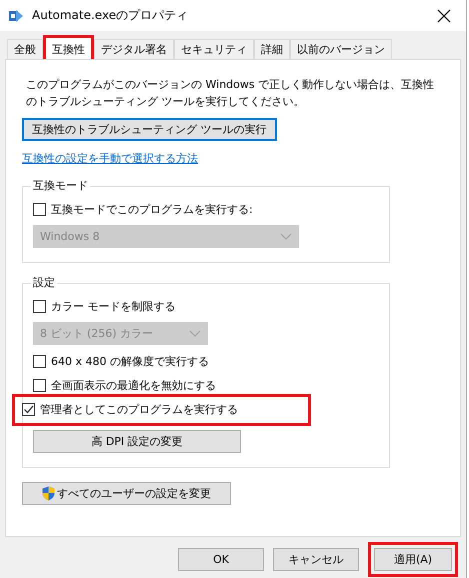 This screenshot has height=578, width=469. What do you see at coordinates (68, 49) in the screenshot?
I see `tab: 互換性` at bounding box center [68, 49].